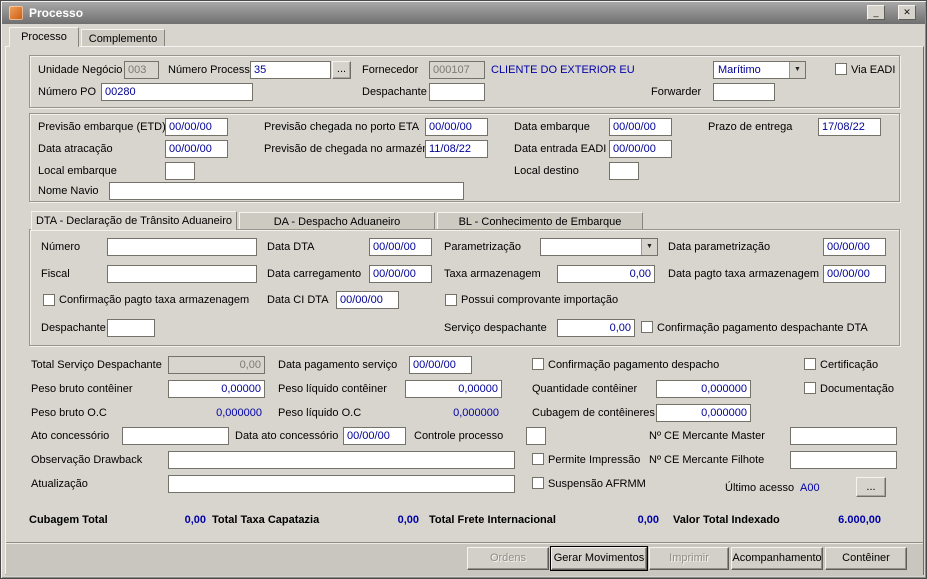  What do you see at coordinates (291, 247) in the screenshot?
I see `data-dta-label: Data DTA` at bounding box center [291, 247].